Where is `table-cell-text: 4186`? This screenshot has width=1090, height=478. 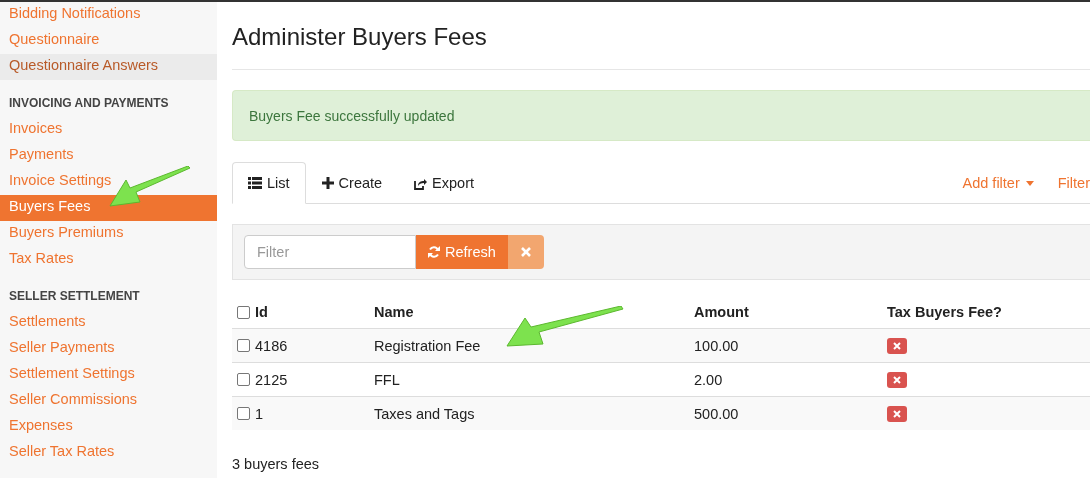
table-cell-text: 4186 is located at coordinates (272, 345).